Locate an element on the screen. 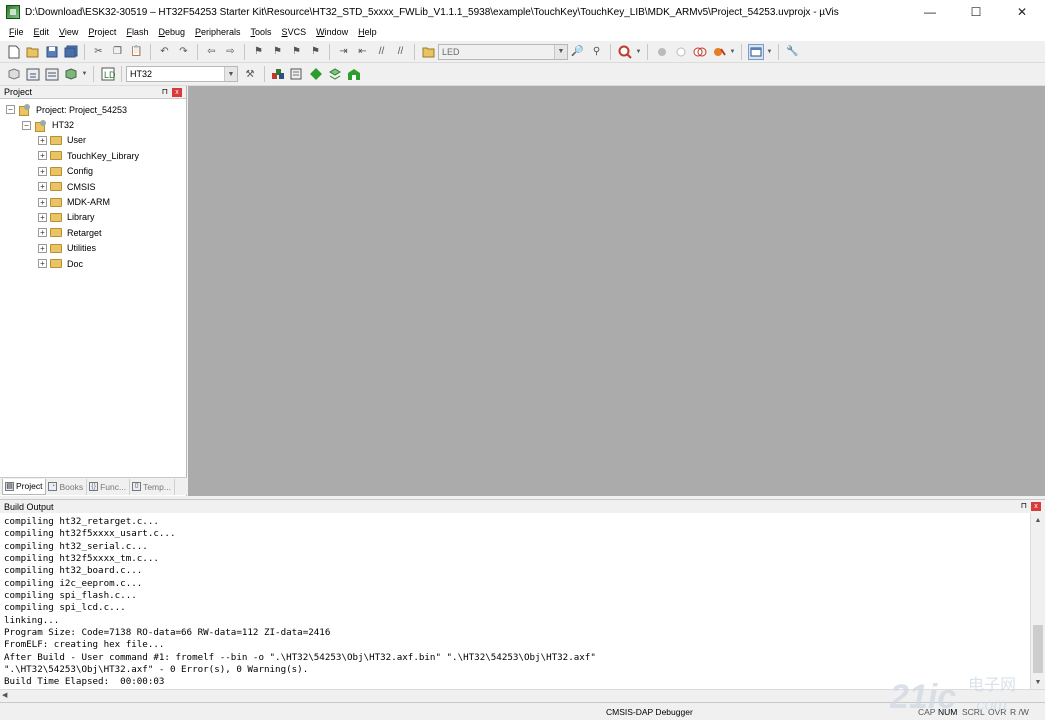  scroll-left-icon: ◀ is located at coordinates (4, 696).